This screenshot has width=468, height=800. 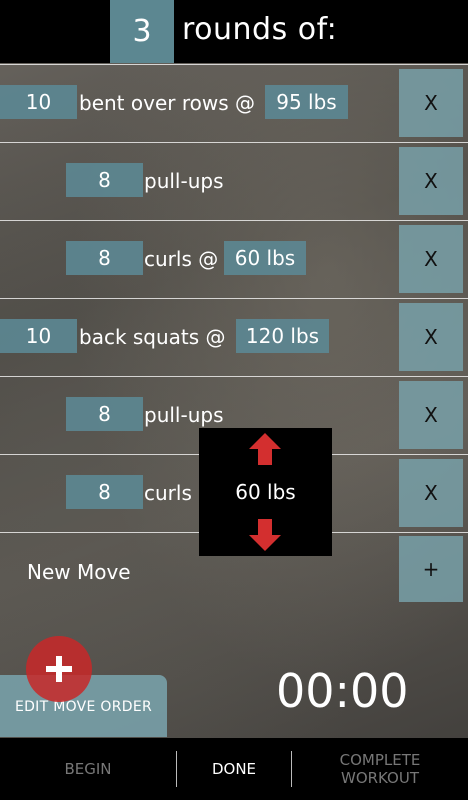 I want to click on decrease-arrow-icon, so click(x=265, y=535).